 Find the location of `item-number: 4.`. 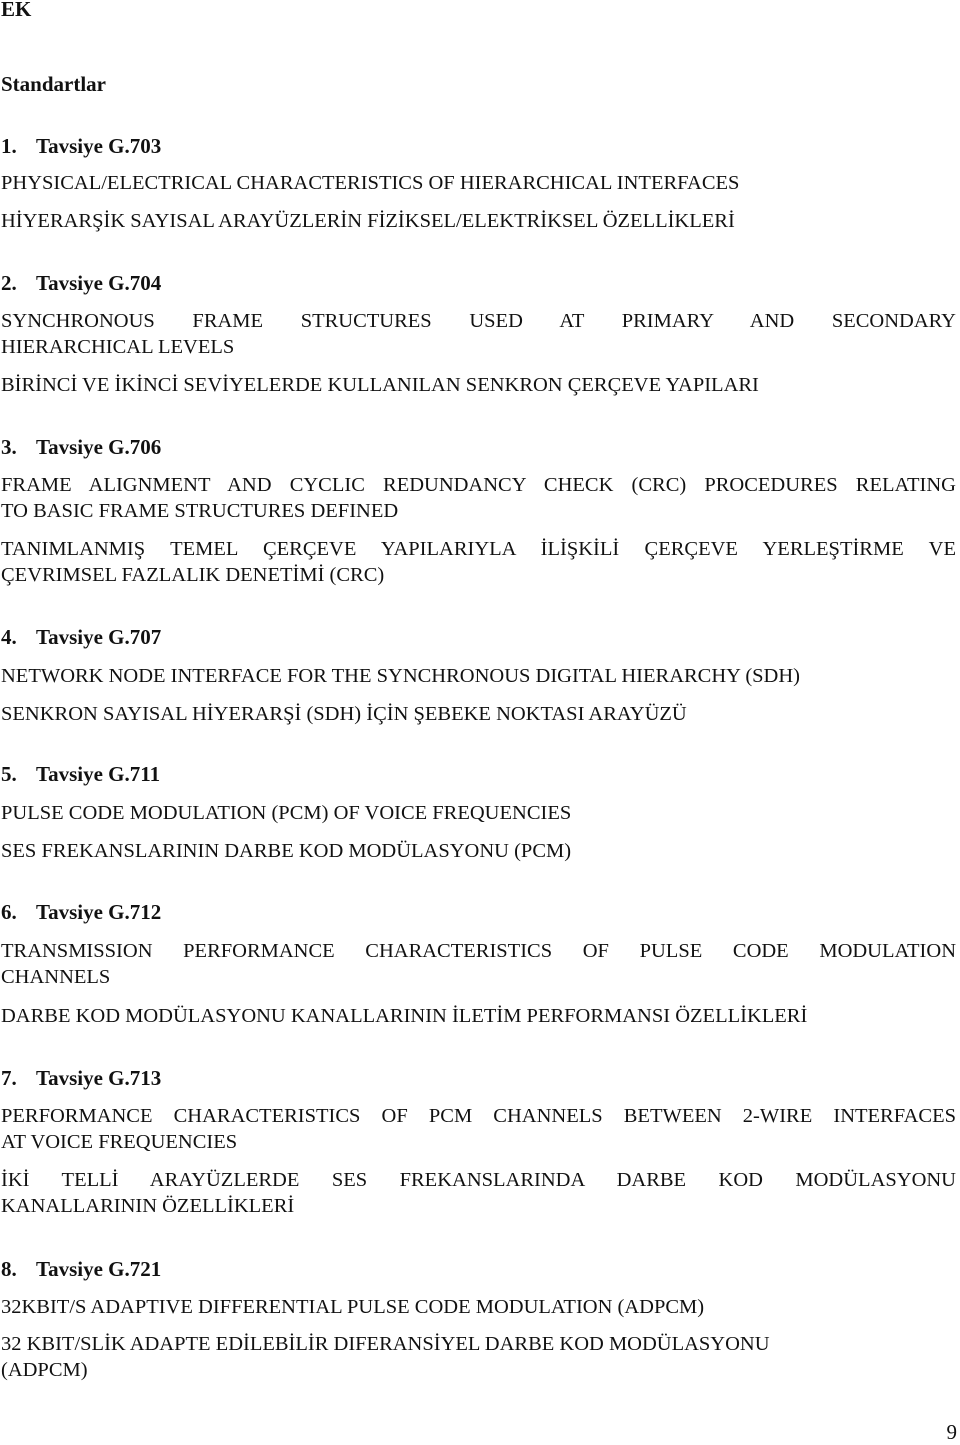

item-number: 4. is located at coordinates (9, 637).